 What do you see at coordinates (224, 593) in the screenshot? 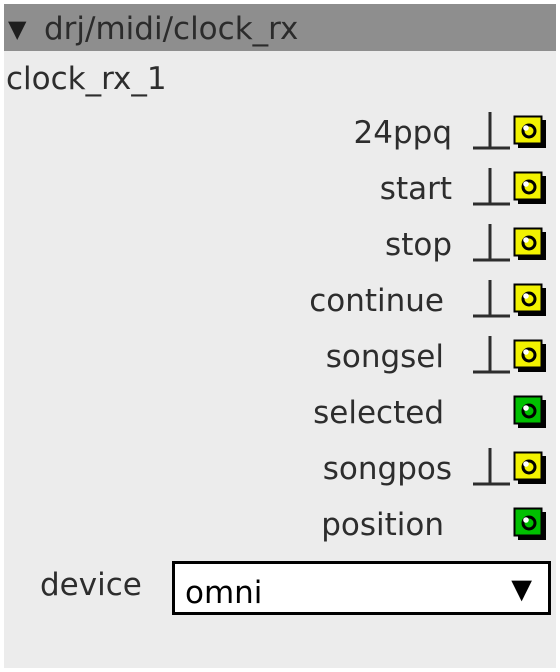
I see `device-selected-value: omni` at bounding box center [224, 593].